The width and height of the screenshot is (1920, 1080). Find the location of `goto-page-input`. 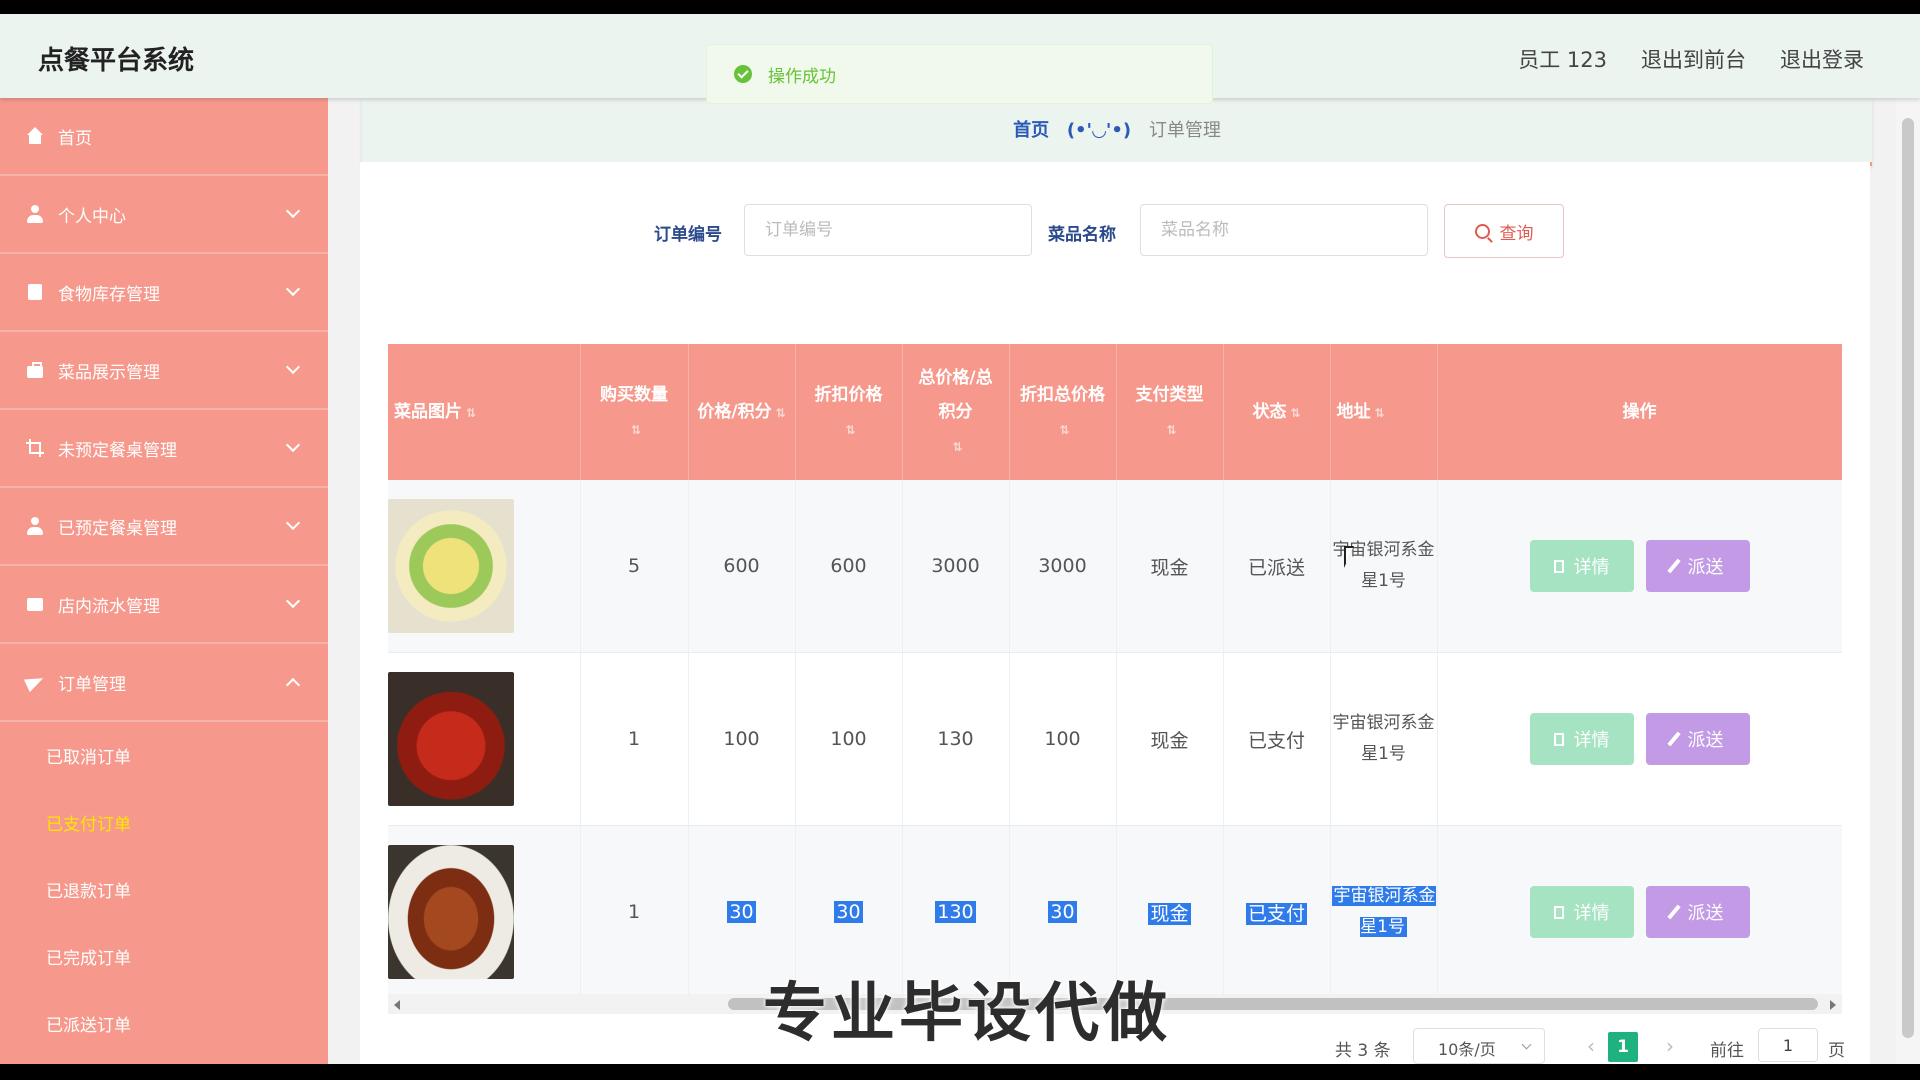

goto-page-input is located at coordinates (1788, 1045).